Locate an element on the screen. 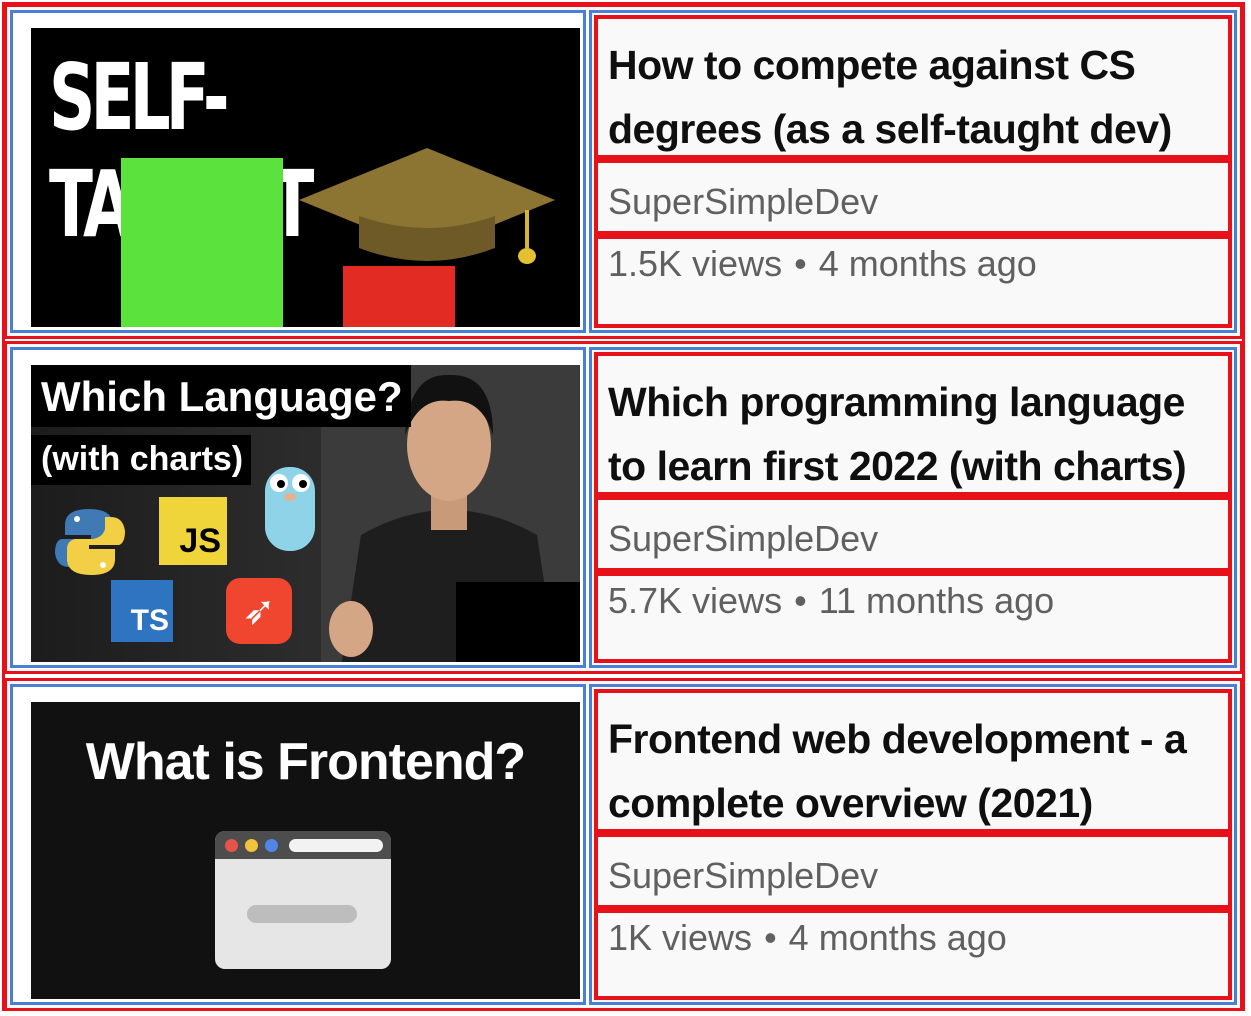 The height and width of the screenshot is (1016, 1251). black-overlay is located at coordinates (518, 622).